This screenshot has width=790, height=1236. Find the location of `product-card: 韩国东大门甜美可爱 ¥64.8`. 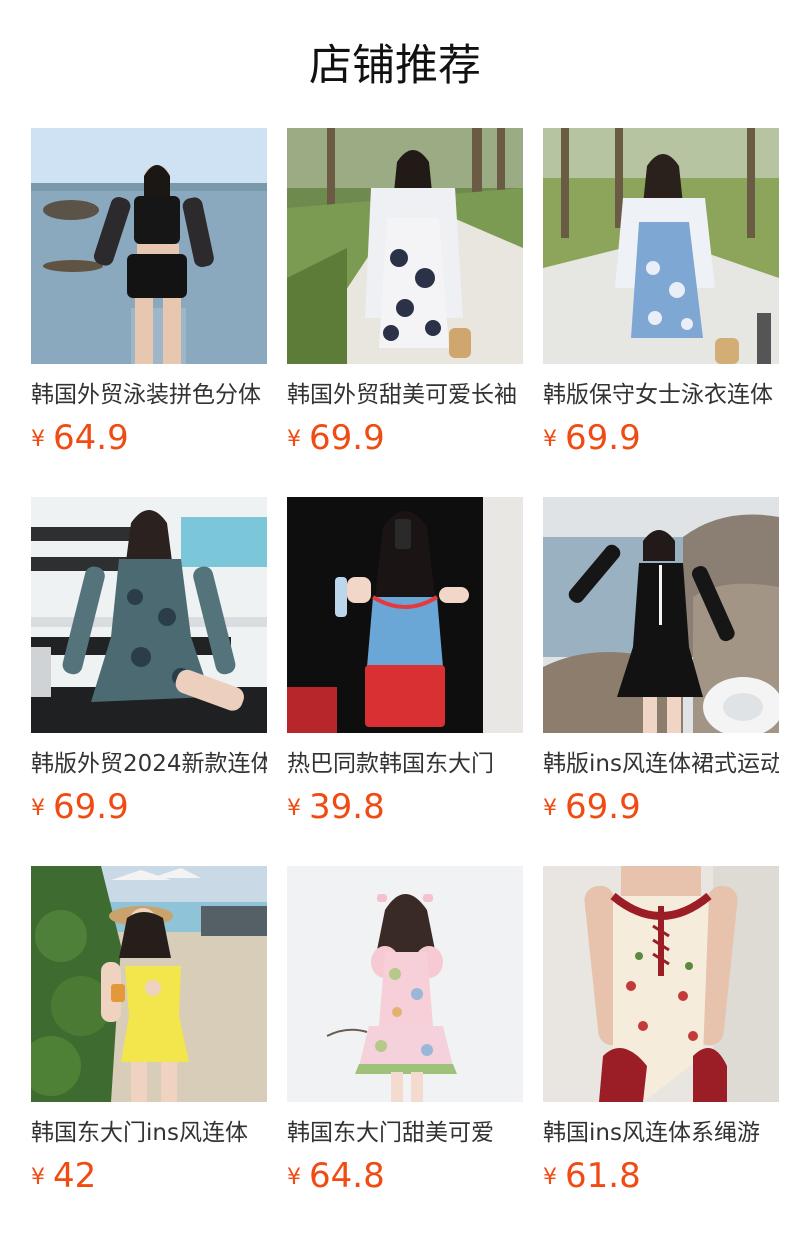

product-card: 韩国东大门甜美可爱 ¥64.8 is located at coordinates (405, 1031).